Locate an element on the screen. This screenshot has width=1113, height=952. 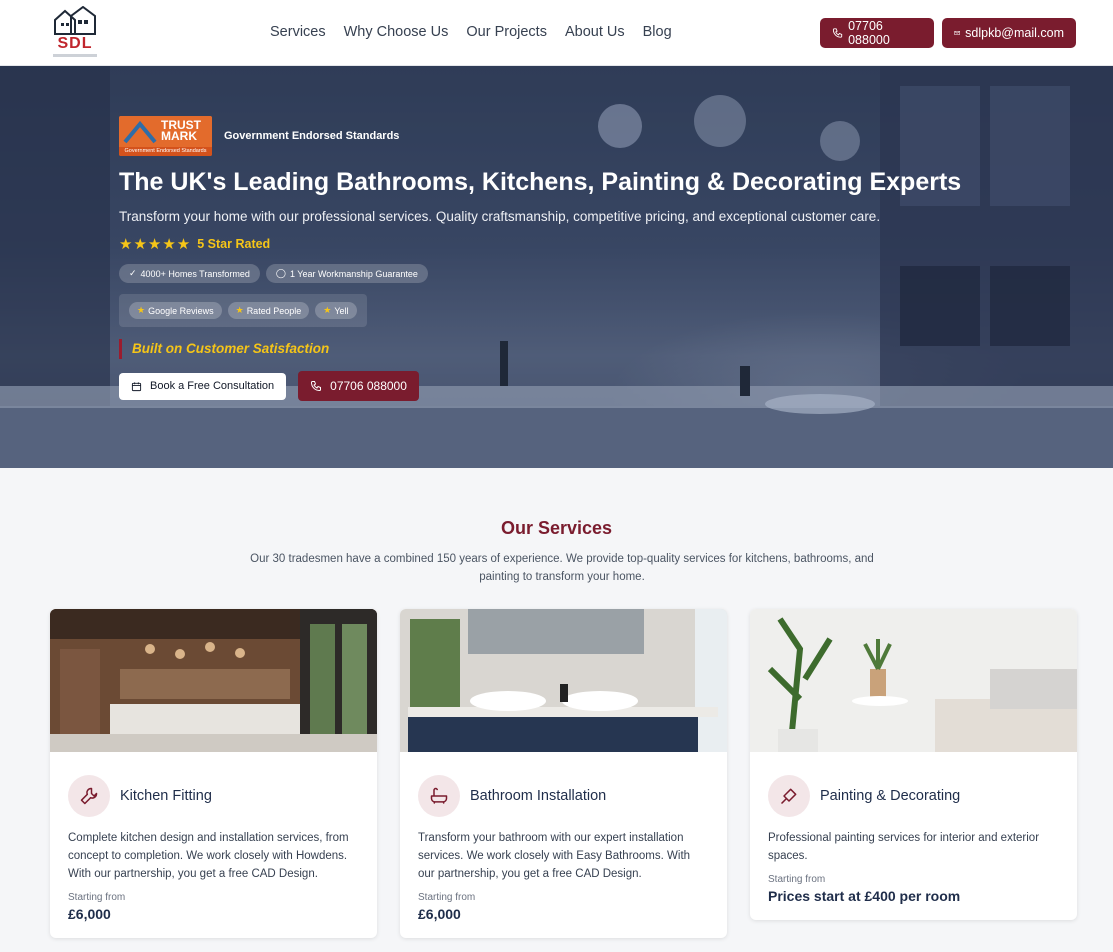
roof-icon is located at coordinates (140, 132).